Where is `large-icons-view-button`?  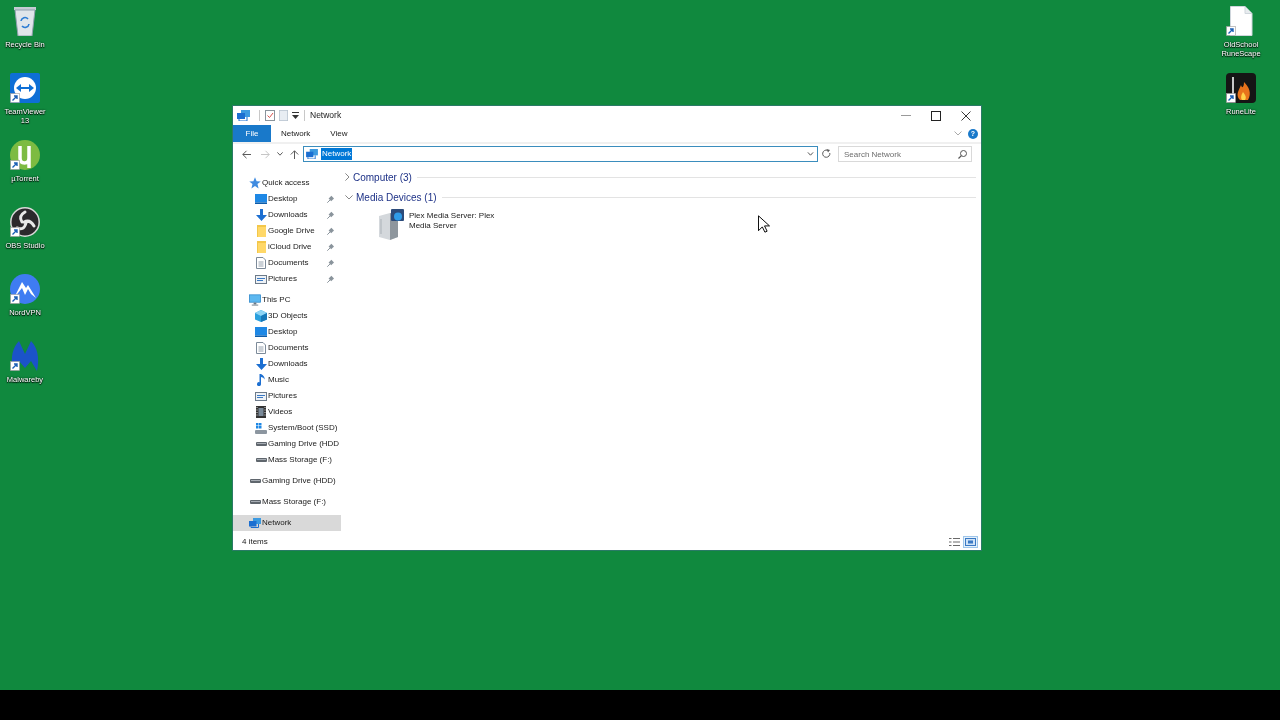
large-icons-view-button is located at coordinates (970, 542).